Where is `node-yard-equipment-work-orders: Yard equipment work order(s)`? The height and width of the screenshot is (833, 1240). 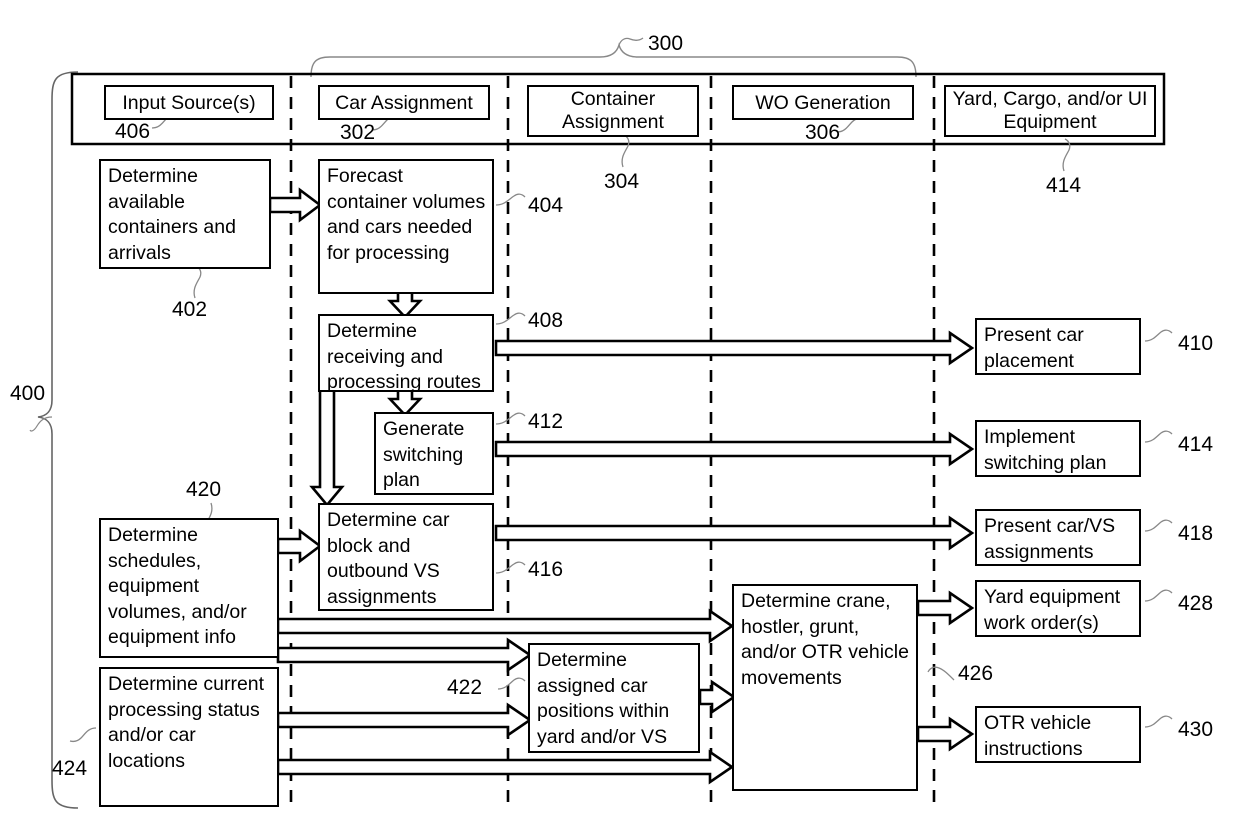 node-yard-equipment-work-orders: Yard equipment work order(s) is located at coordinates (1058, 608).